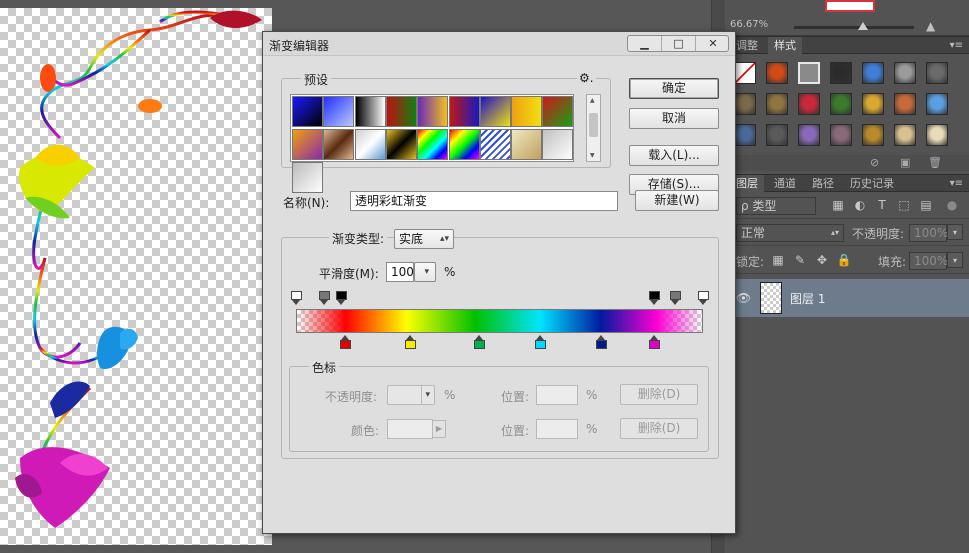  I want to click on navigator-thumbnail, so click(850, 6).